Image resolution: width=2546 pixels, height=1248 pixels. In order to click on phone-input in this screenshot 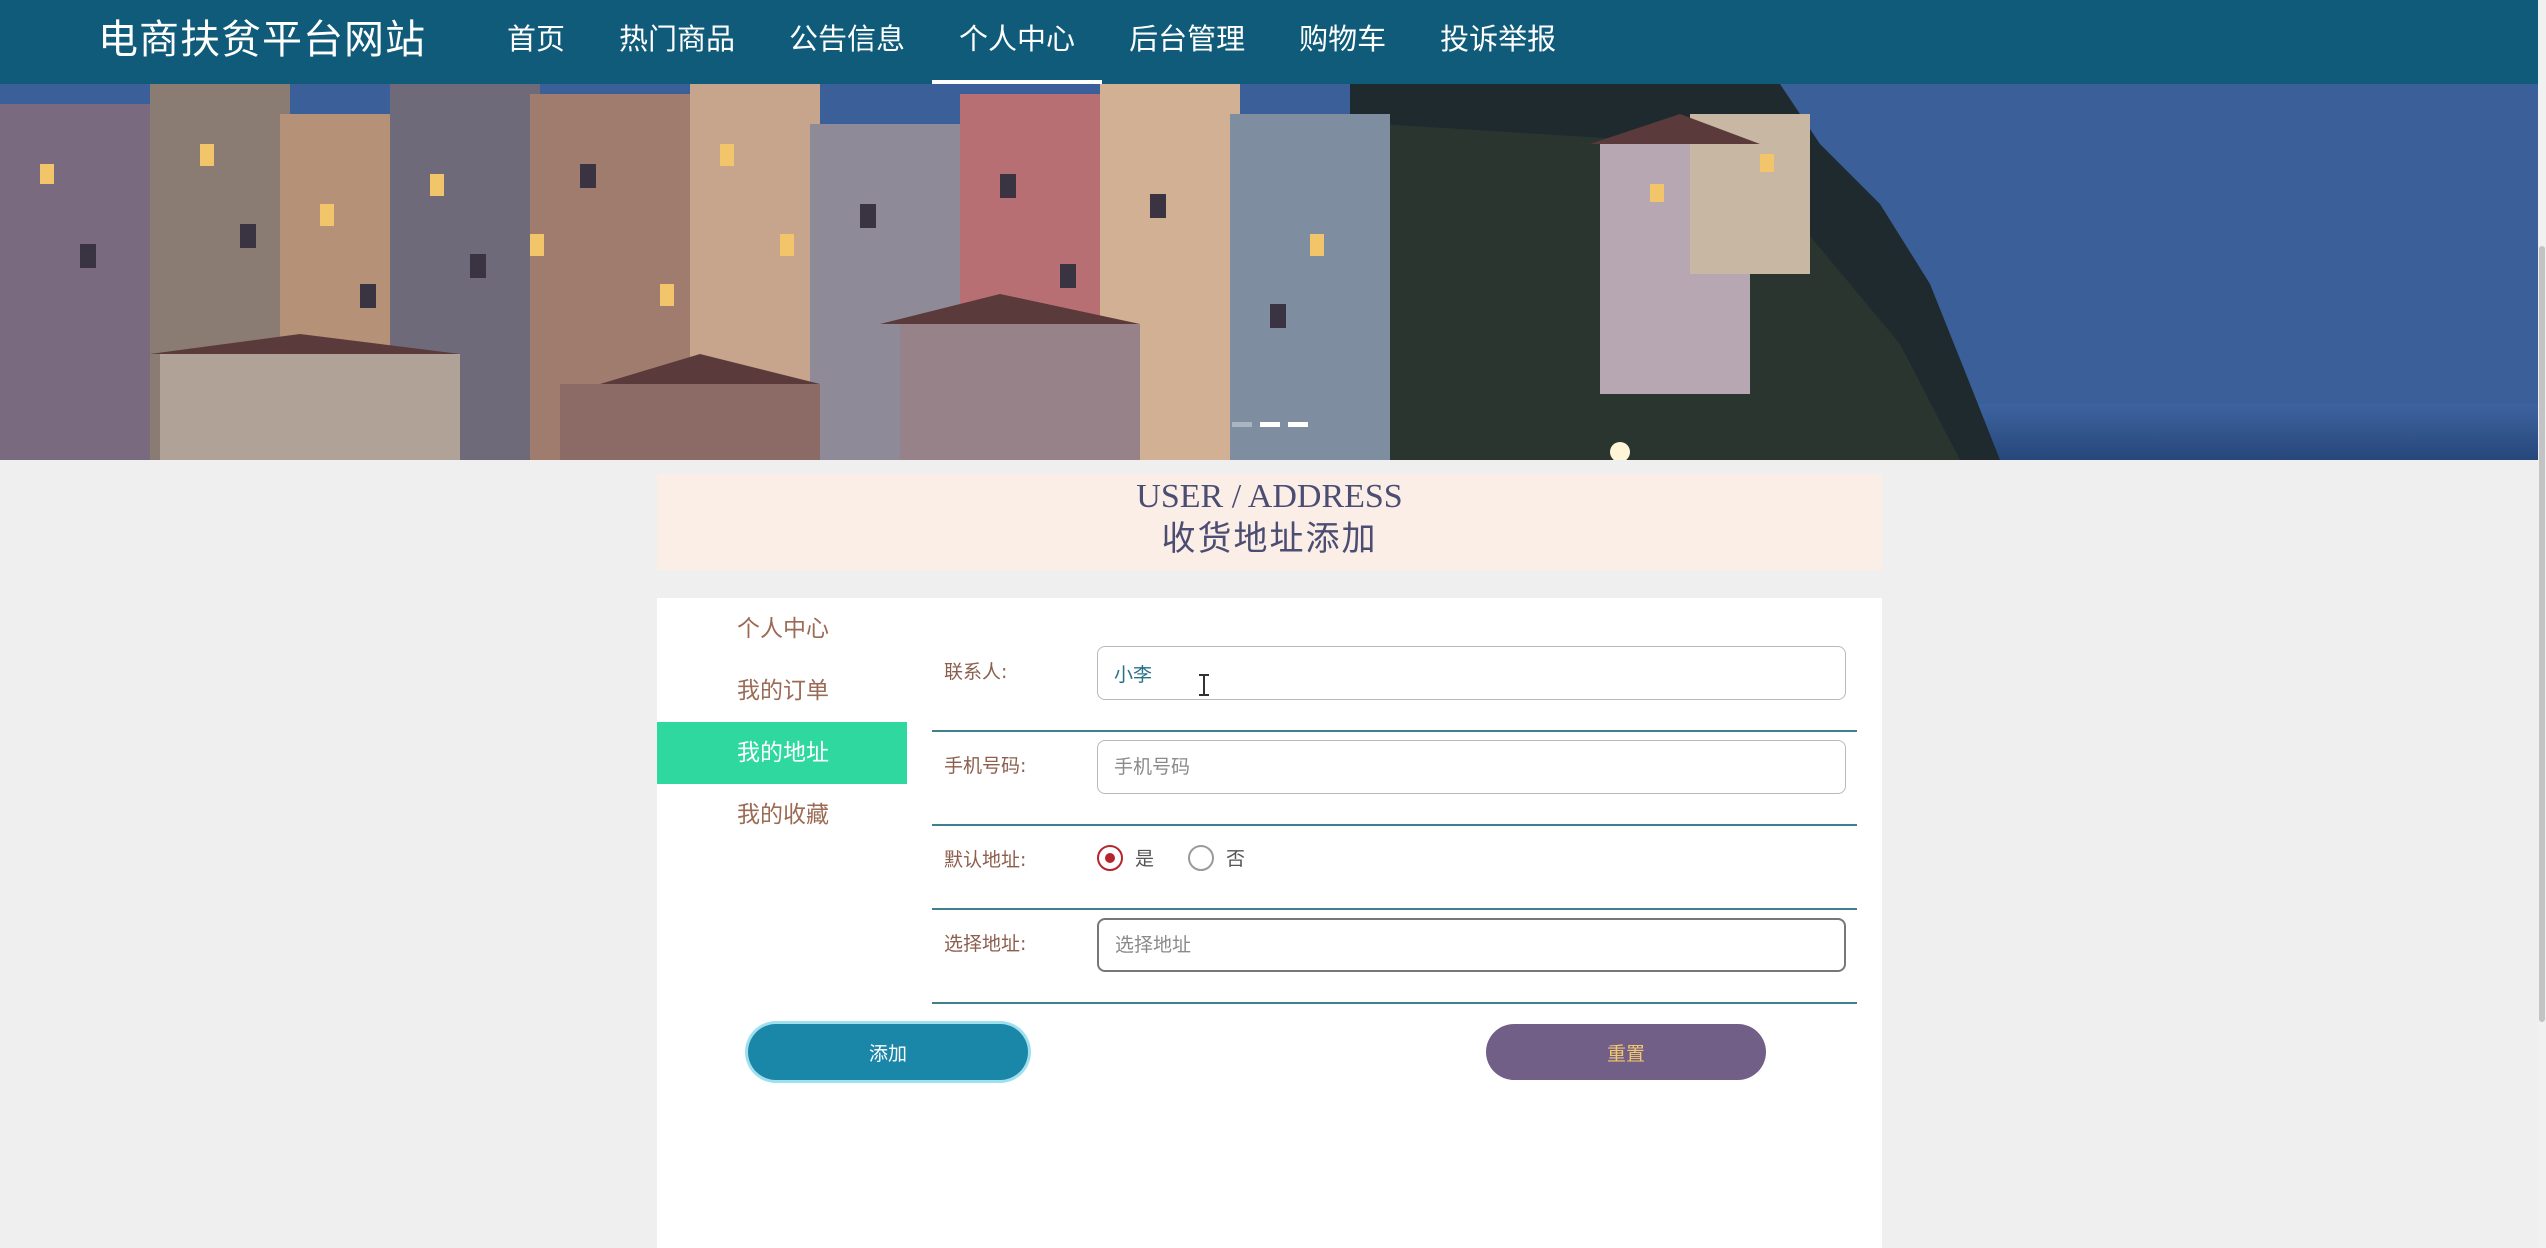, I will do `click(1471, 767)`.